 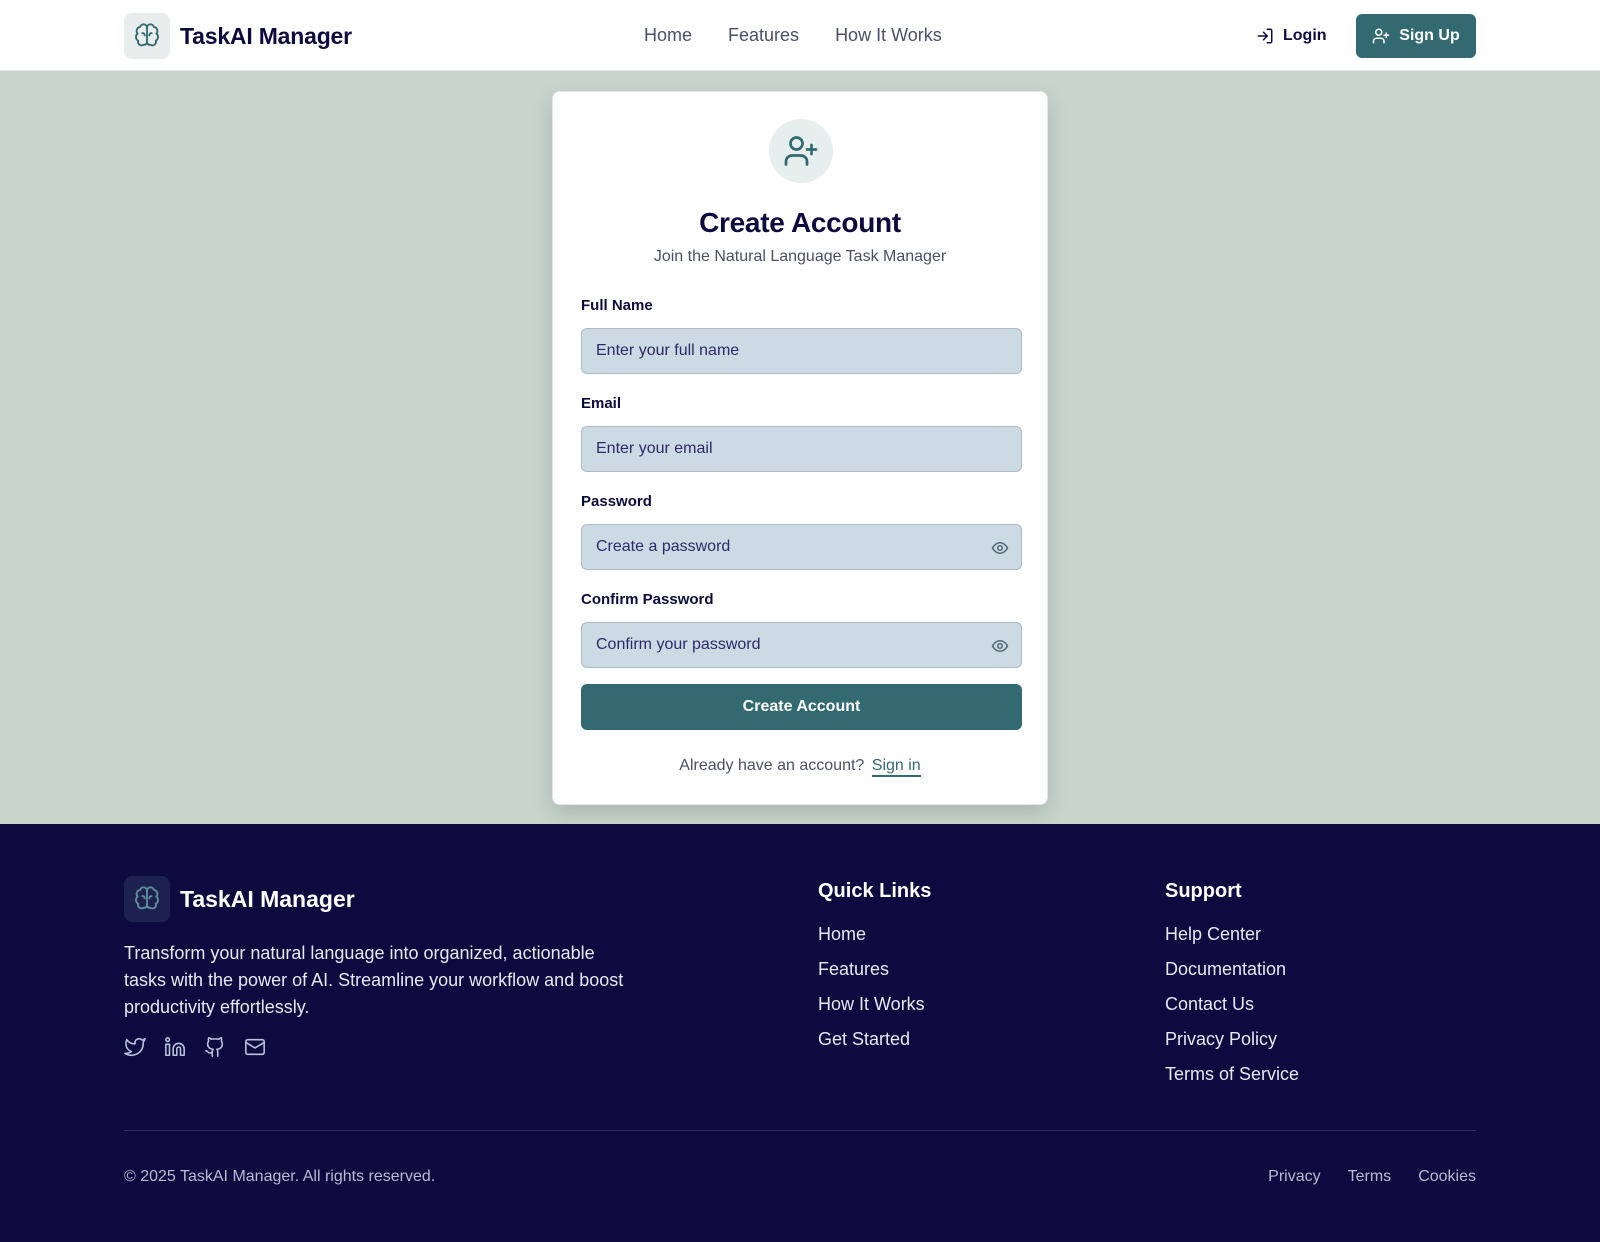 What do you see at coordinates (668, 35) in the screenshot?
I see `nav-link-home: Home` at bounding box center [668, 35].